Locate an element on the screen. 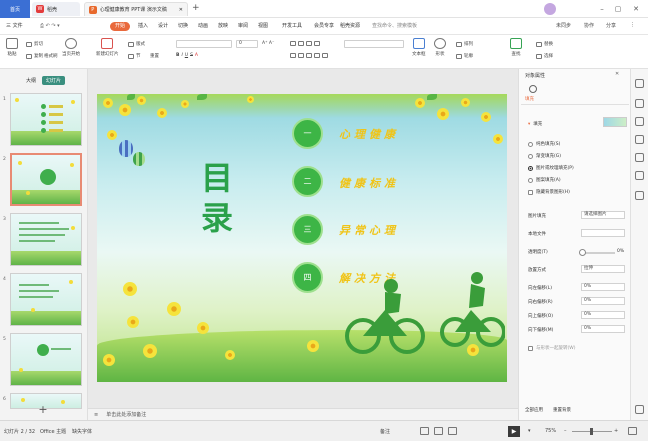 Image resolution: width=648 pixels, height=441 pixels. apply-all-button: 全部应用 is located at coordinates (534, 410).